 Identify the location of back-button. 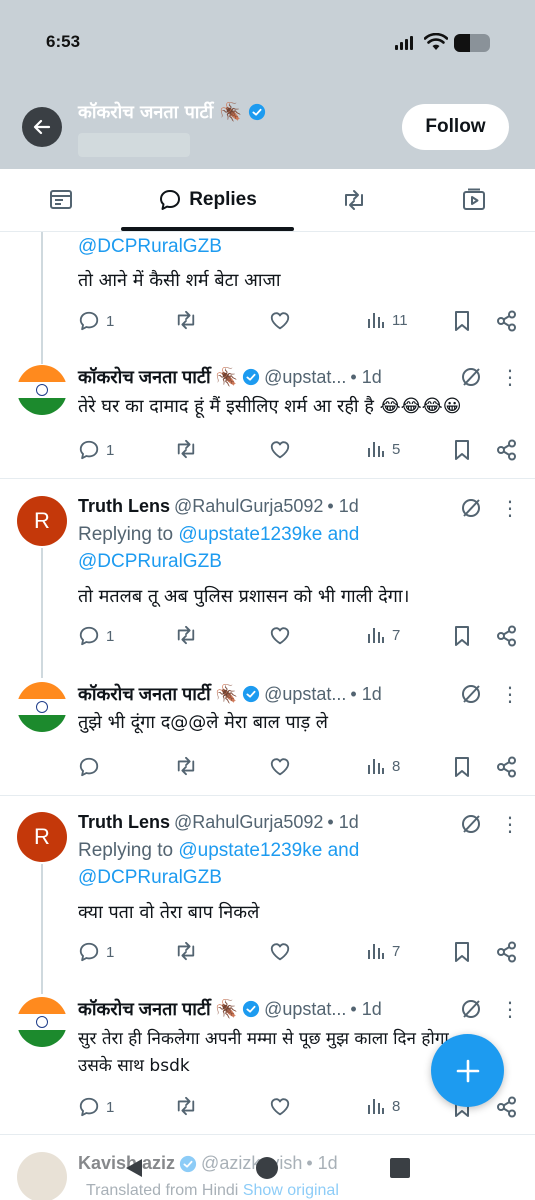
(42, 127).